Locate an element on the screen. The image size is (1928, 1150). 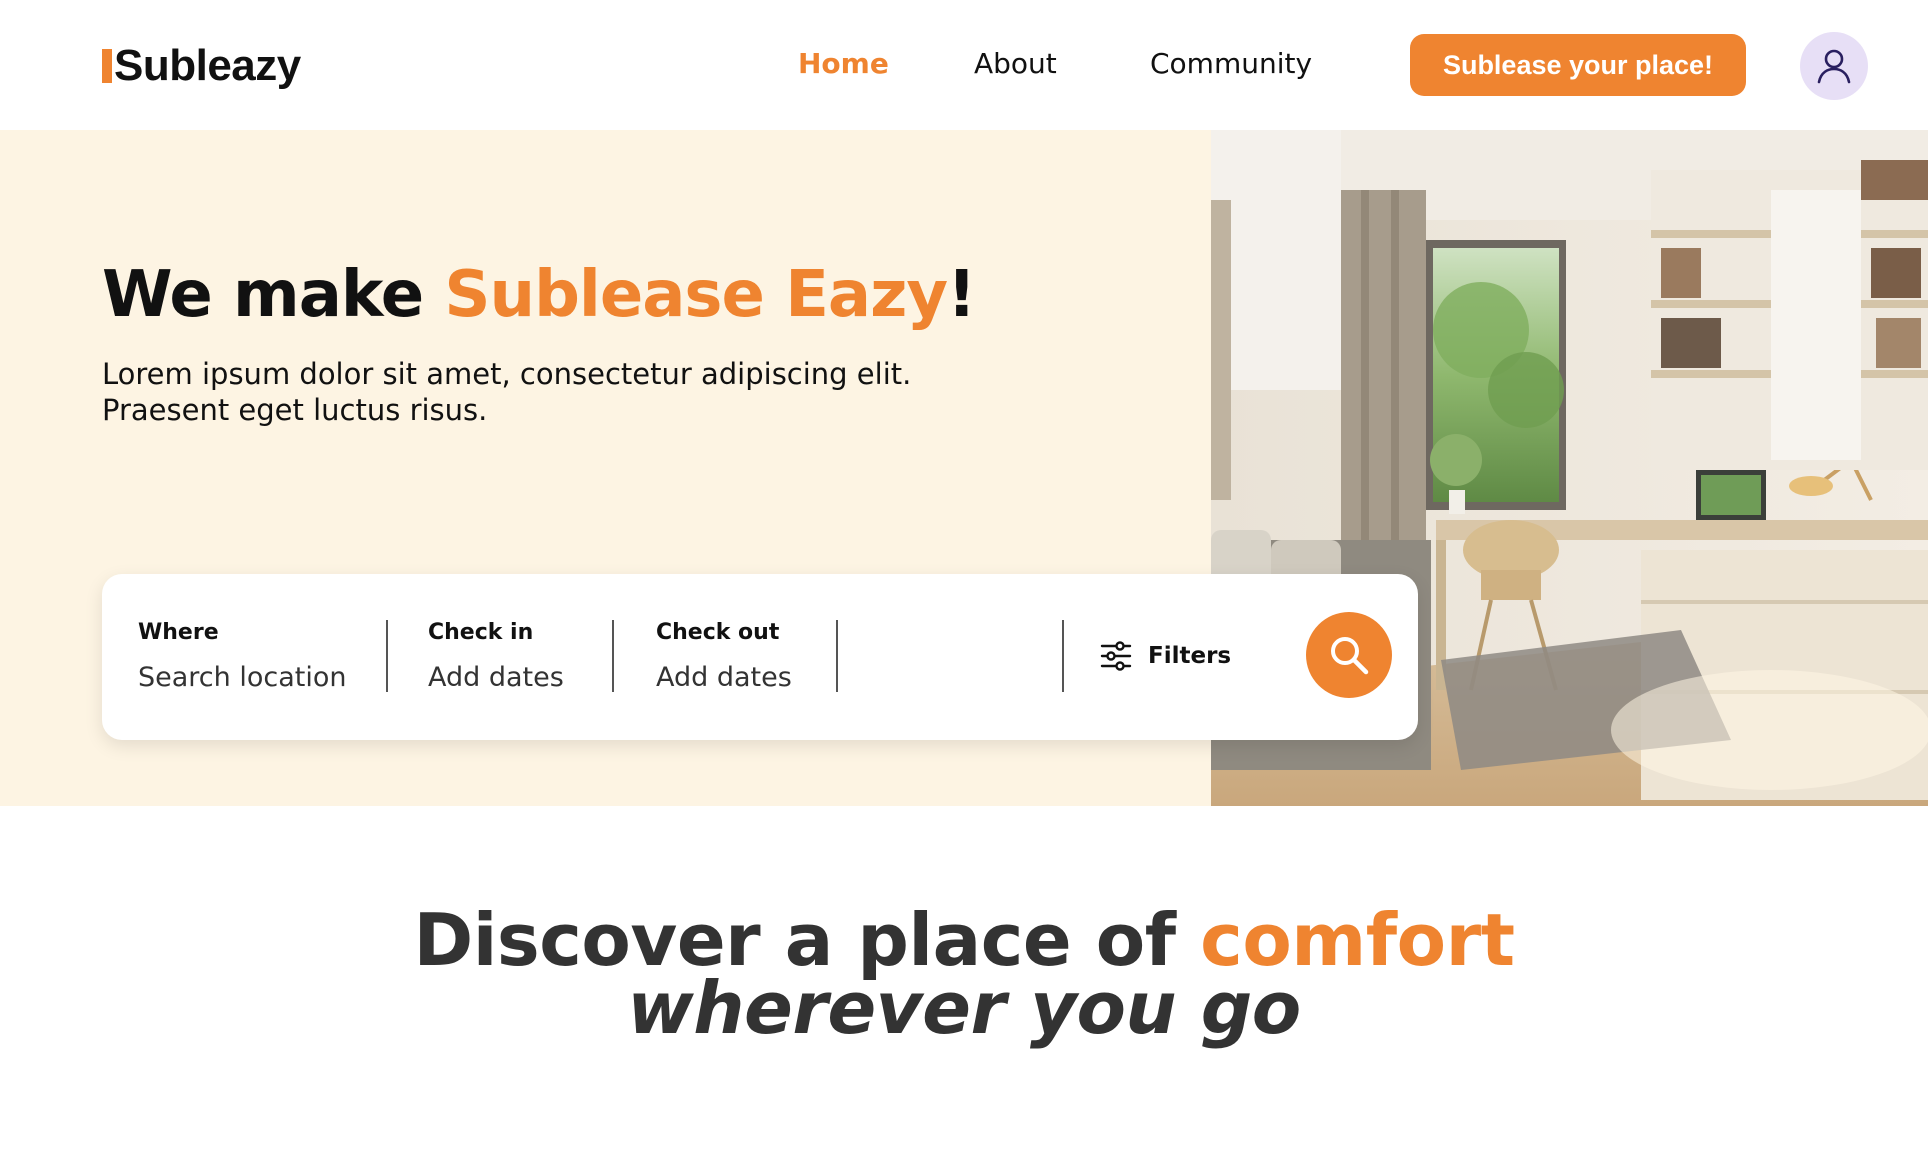
search-button is located at coordinates (1349, 655).